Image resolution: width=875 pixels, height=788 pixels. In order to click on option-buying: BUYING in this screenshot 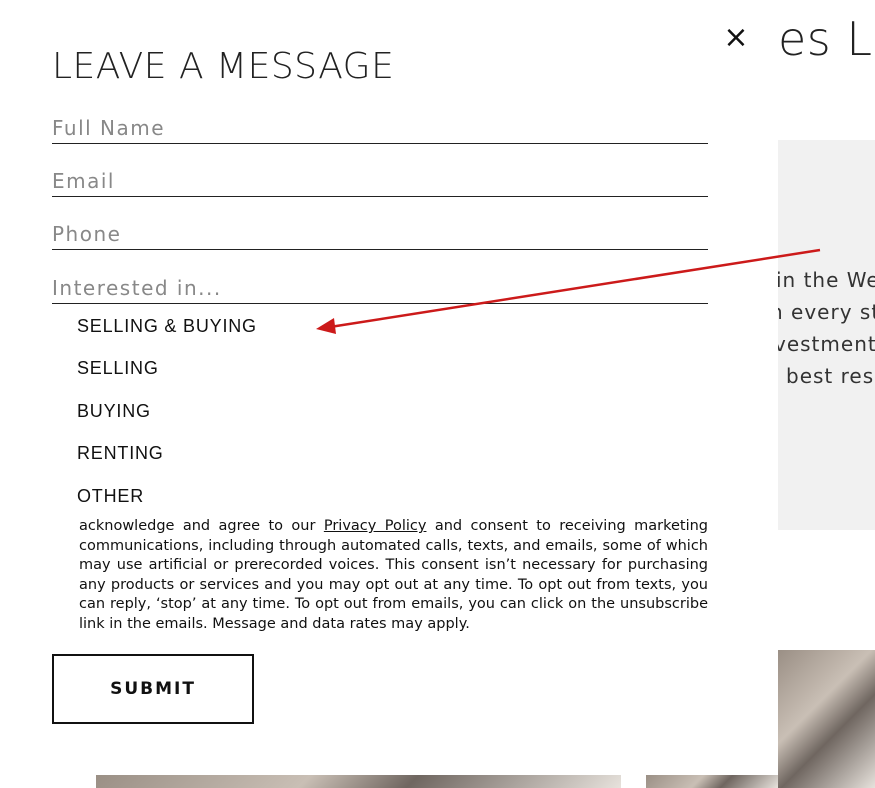, I will do `click(114, 411)`.